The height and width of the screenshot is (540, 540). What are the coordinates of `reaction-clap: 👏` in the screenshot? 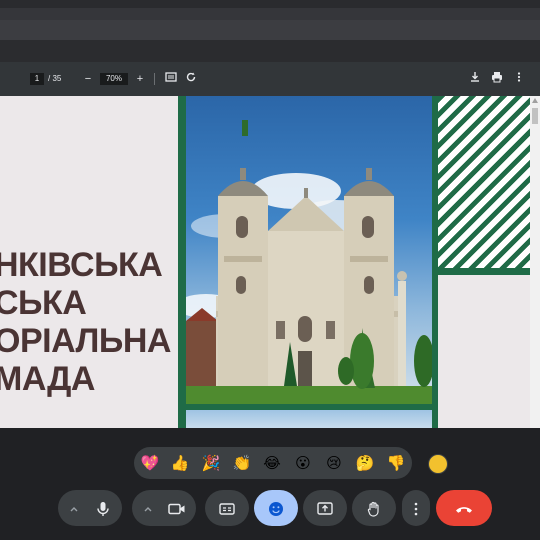 It's located at (242, 463).